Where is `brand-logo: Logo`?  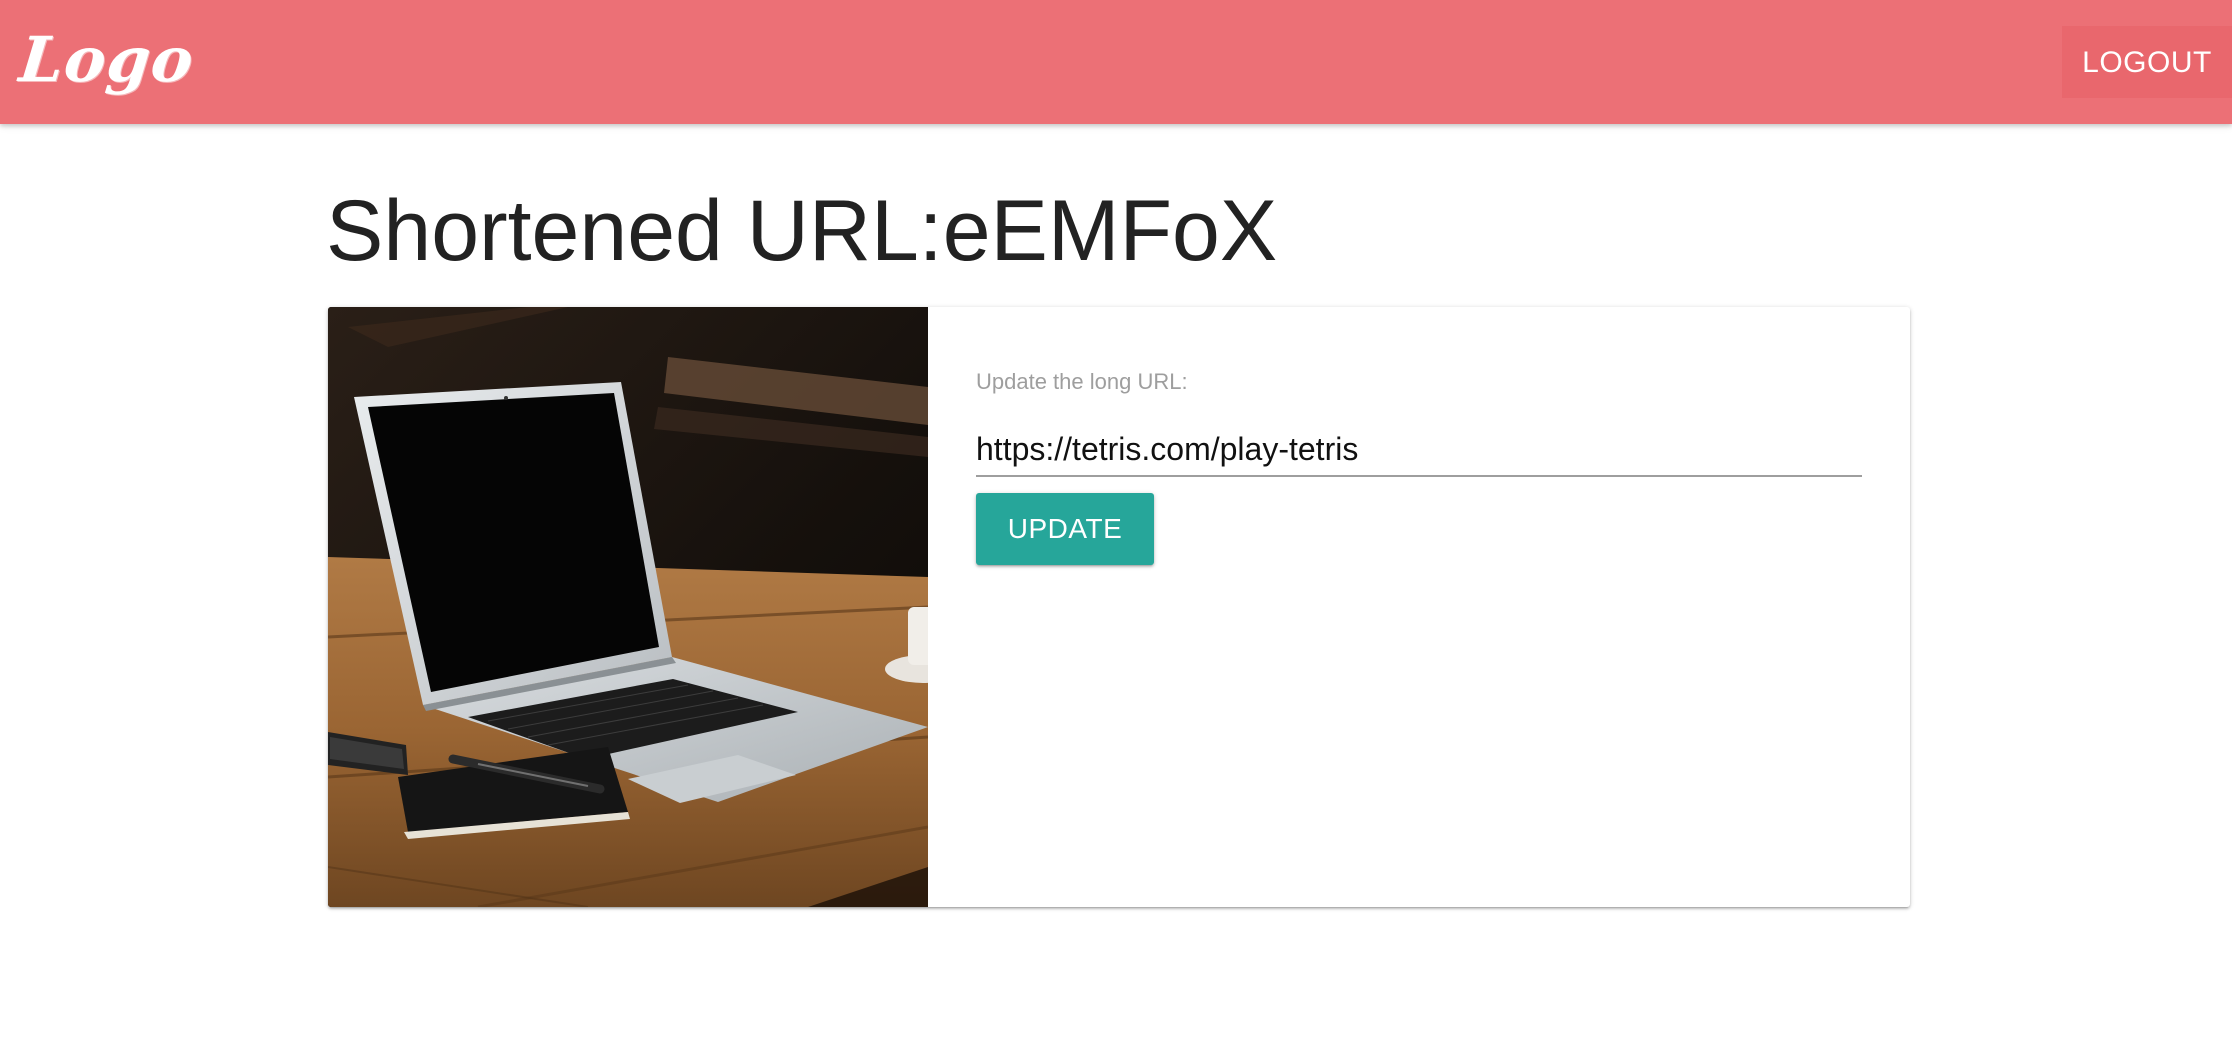 brand-logo: Logo is located at coordinates (107, 60).